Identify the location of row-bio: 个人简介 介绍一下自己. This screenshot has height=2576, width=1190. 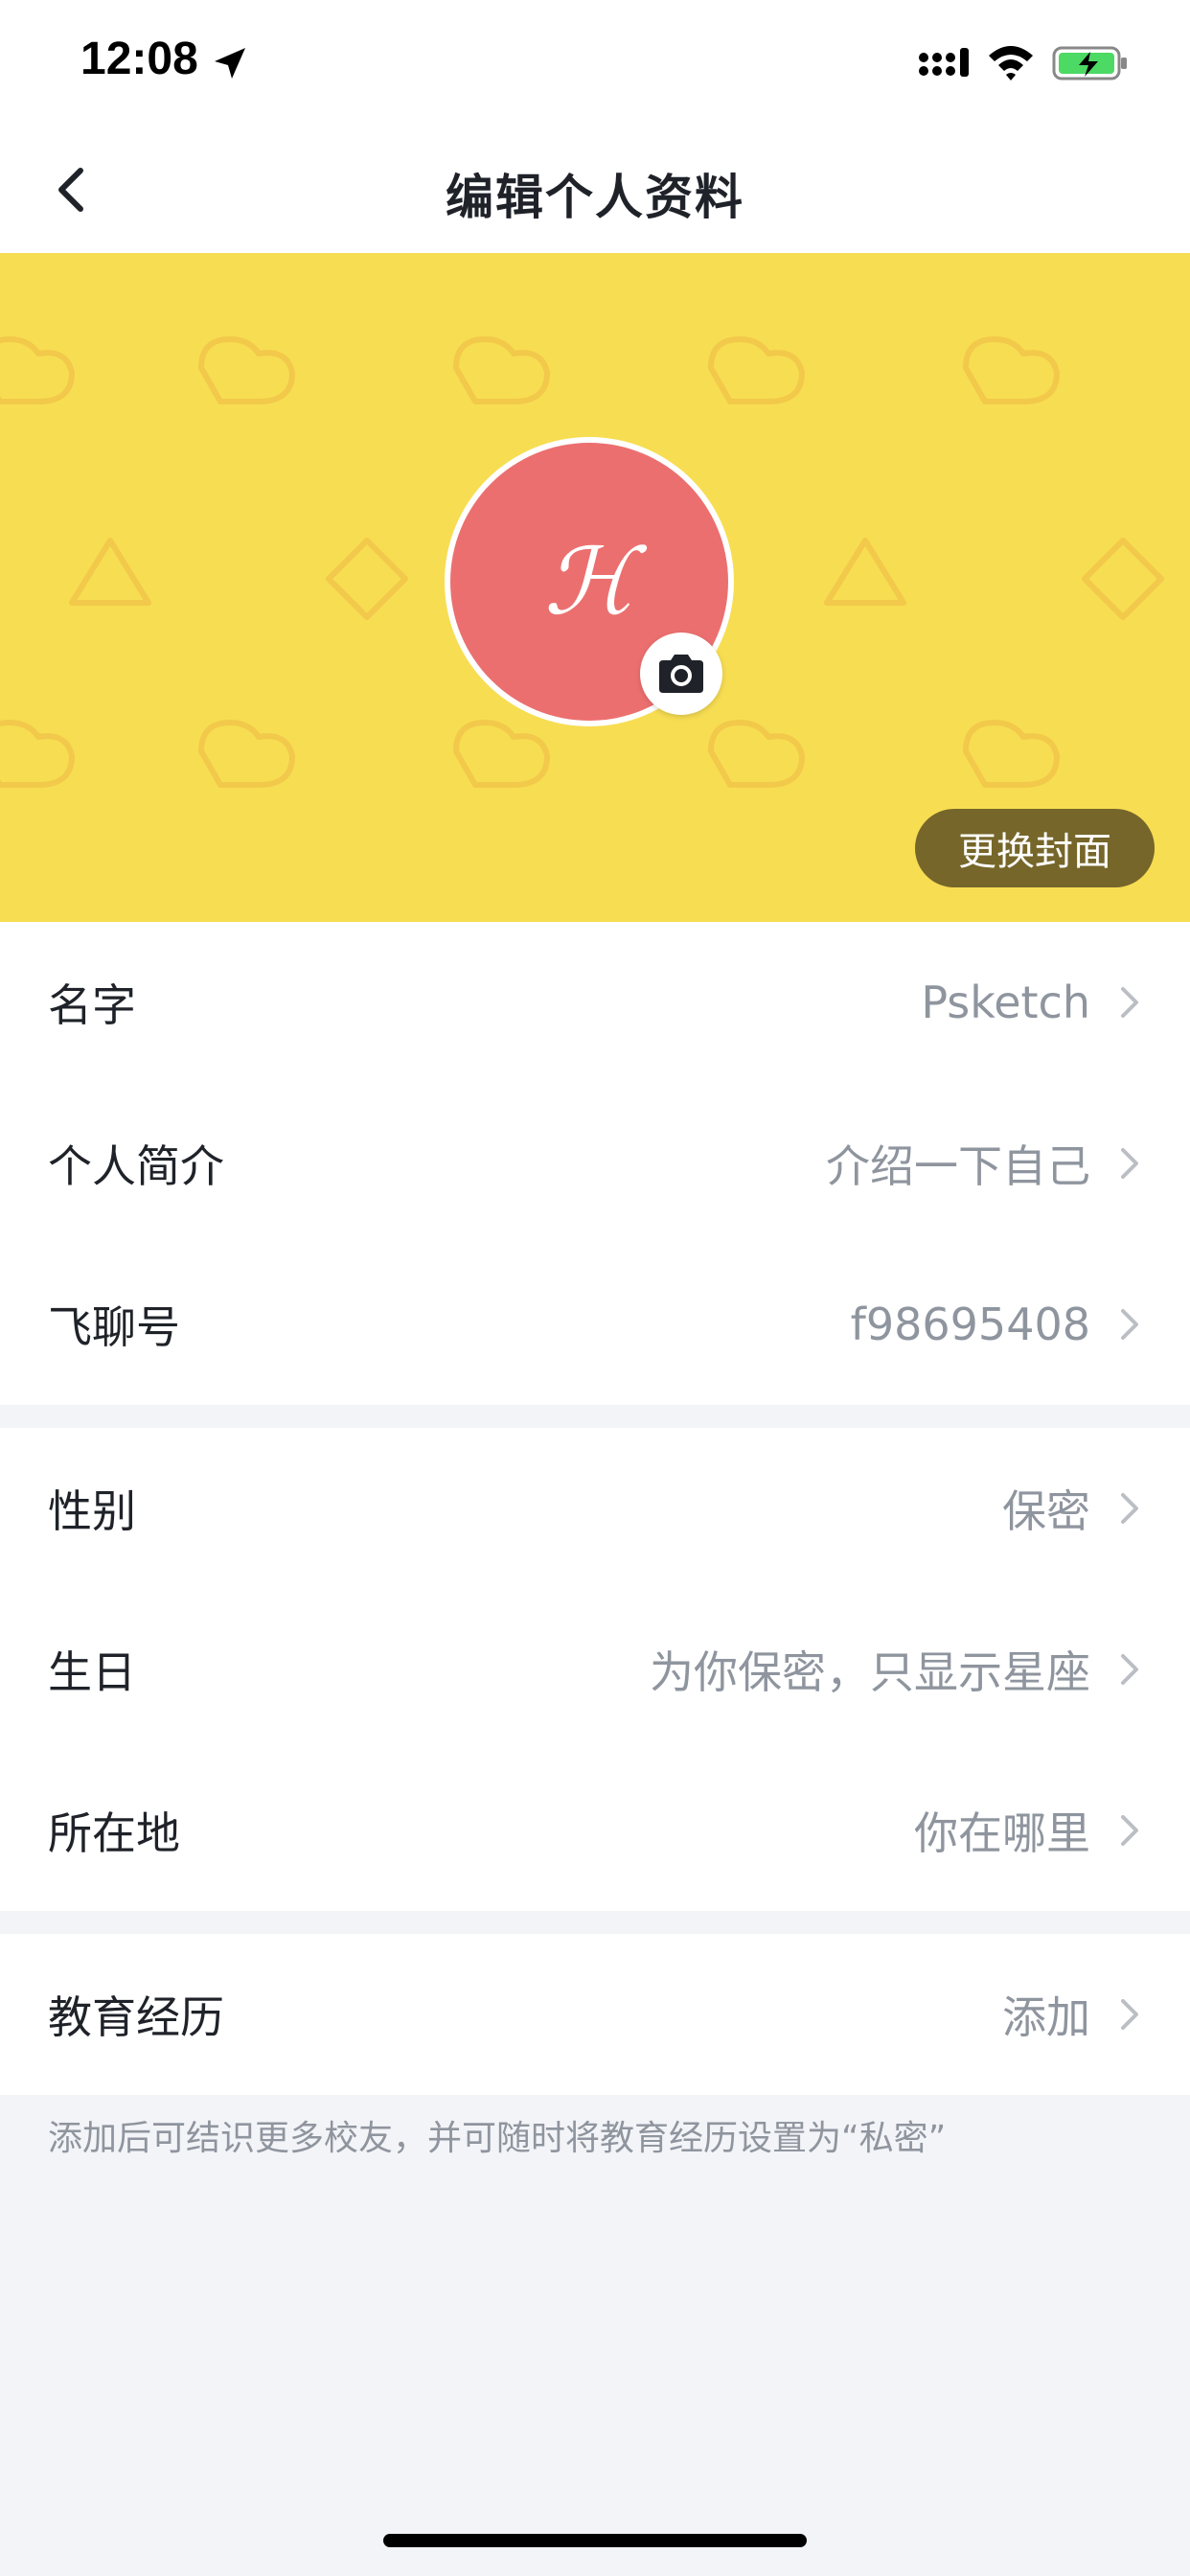
(595, 1163).